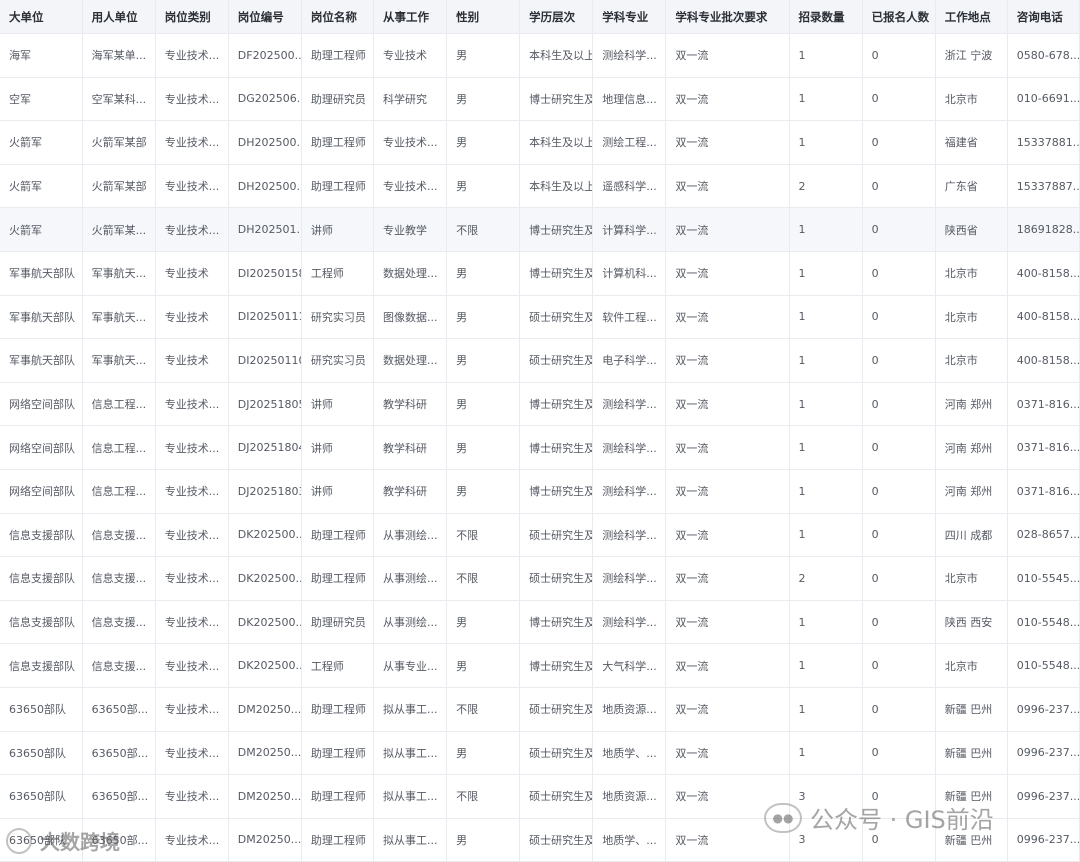  What do you see at coordinates (265, 404) in the screenshot?
I see `table-cell: DJ20251805` at bounding box center [265, 404].